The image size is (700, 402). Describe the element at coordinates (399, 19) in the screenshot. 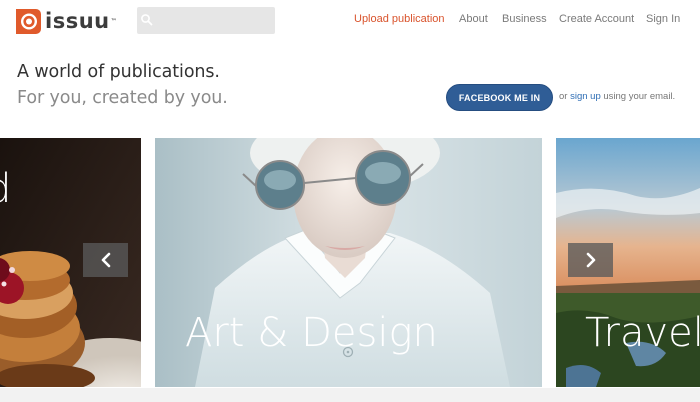

I see `nav-upload-publication: Upload publication` at that location.